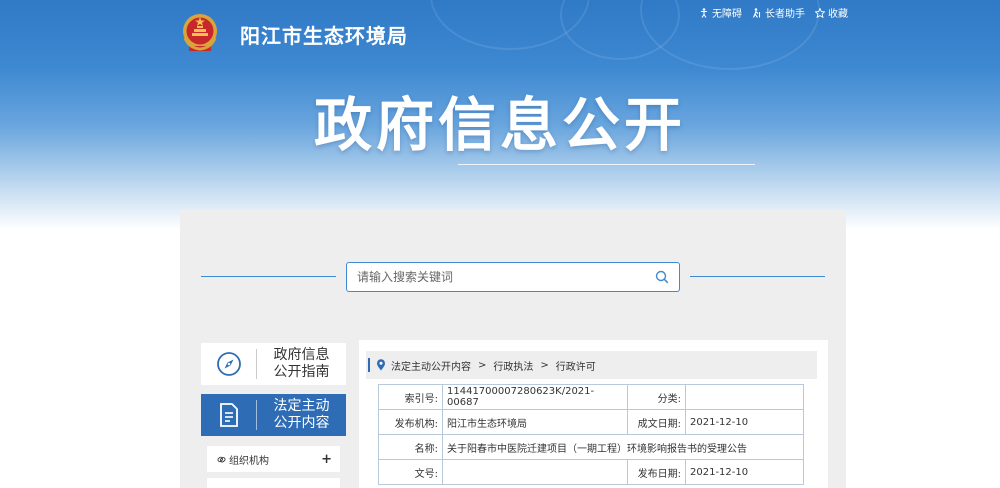 Image resolution: width=1000 pixels, height=488 pixels. I want to click on breadcrumb-accent-bar, so click(369, 365).